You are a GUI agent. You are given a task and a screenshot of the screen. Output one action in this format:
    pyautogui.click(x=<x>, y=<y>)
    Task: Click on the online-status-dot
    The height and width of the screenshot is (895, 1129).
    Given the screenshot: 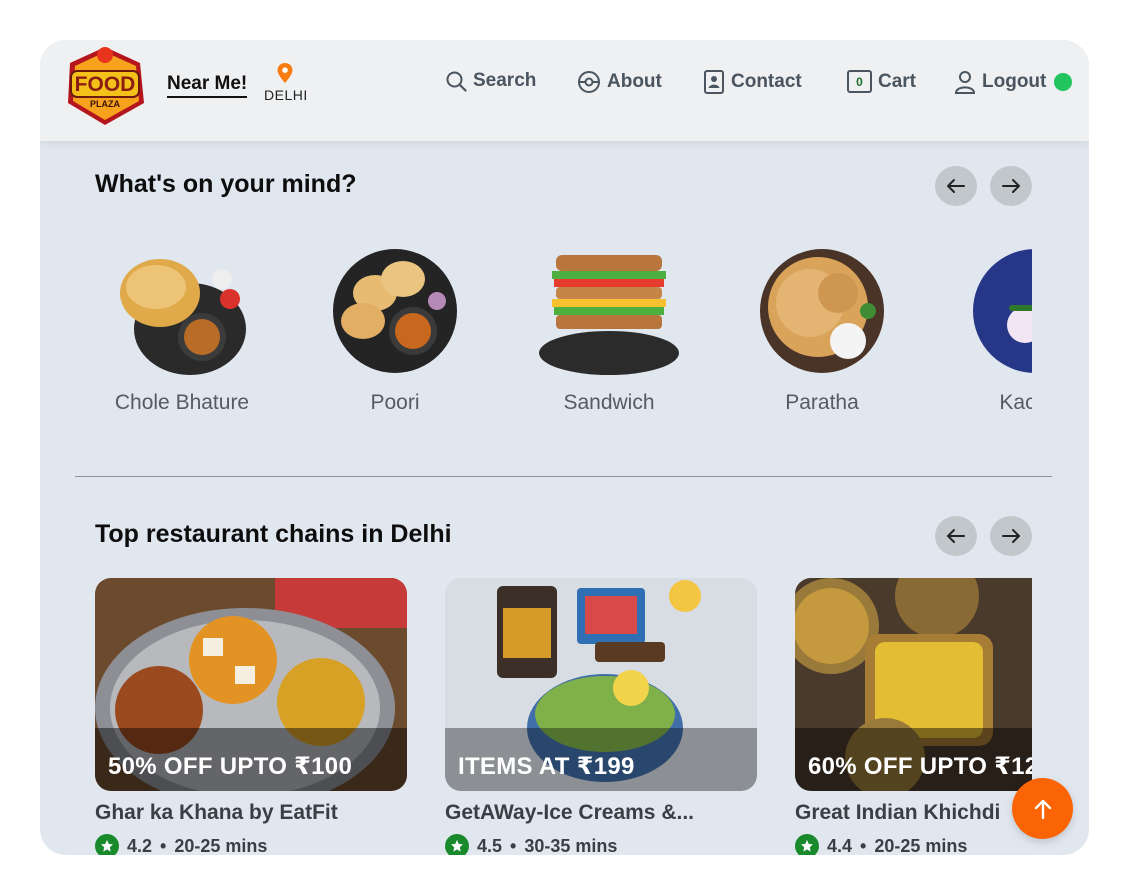 What is the action you would take?
    pyautogui.click(x=1063, y=82)
    